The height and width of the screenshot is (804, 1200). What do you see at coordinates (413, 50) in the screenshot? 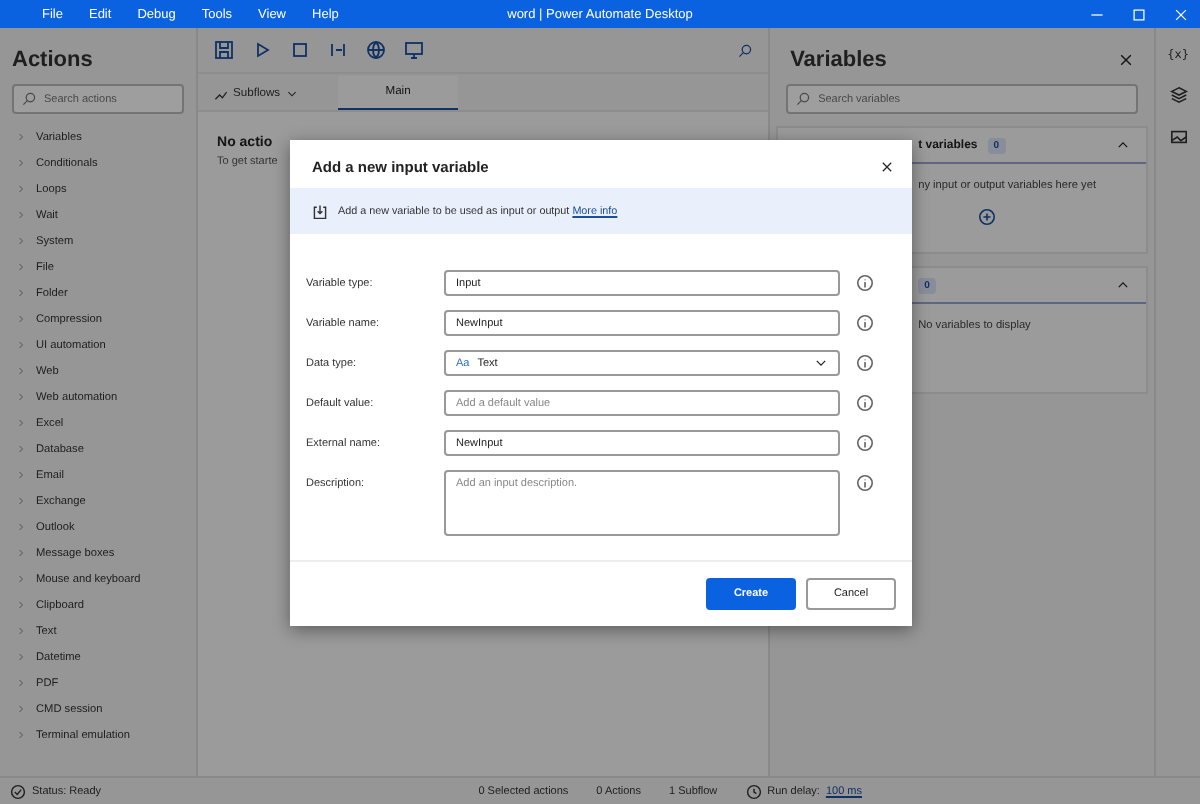
I see `monitor-icon` at bounding box center [413, 50].